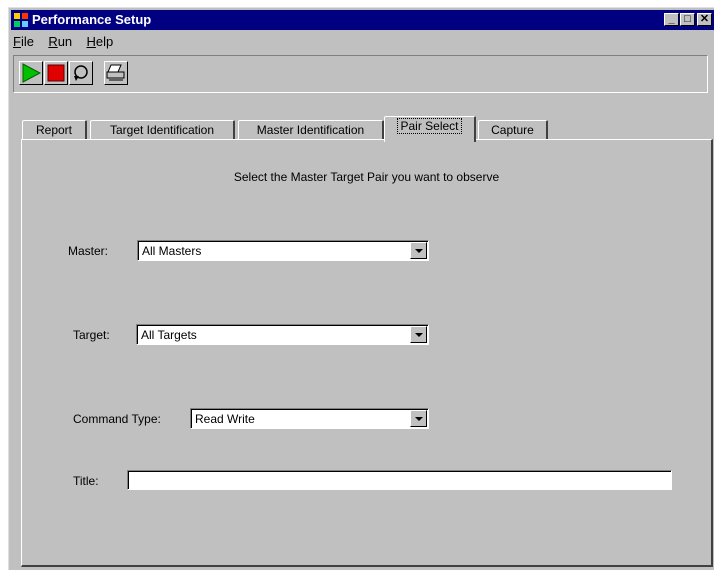 The image size is (714, 570). What do you see at coordinates (86, 481) in the screenshot?
I see `title-label: Title:` at bounding box center [86, 481].